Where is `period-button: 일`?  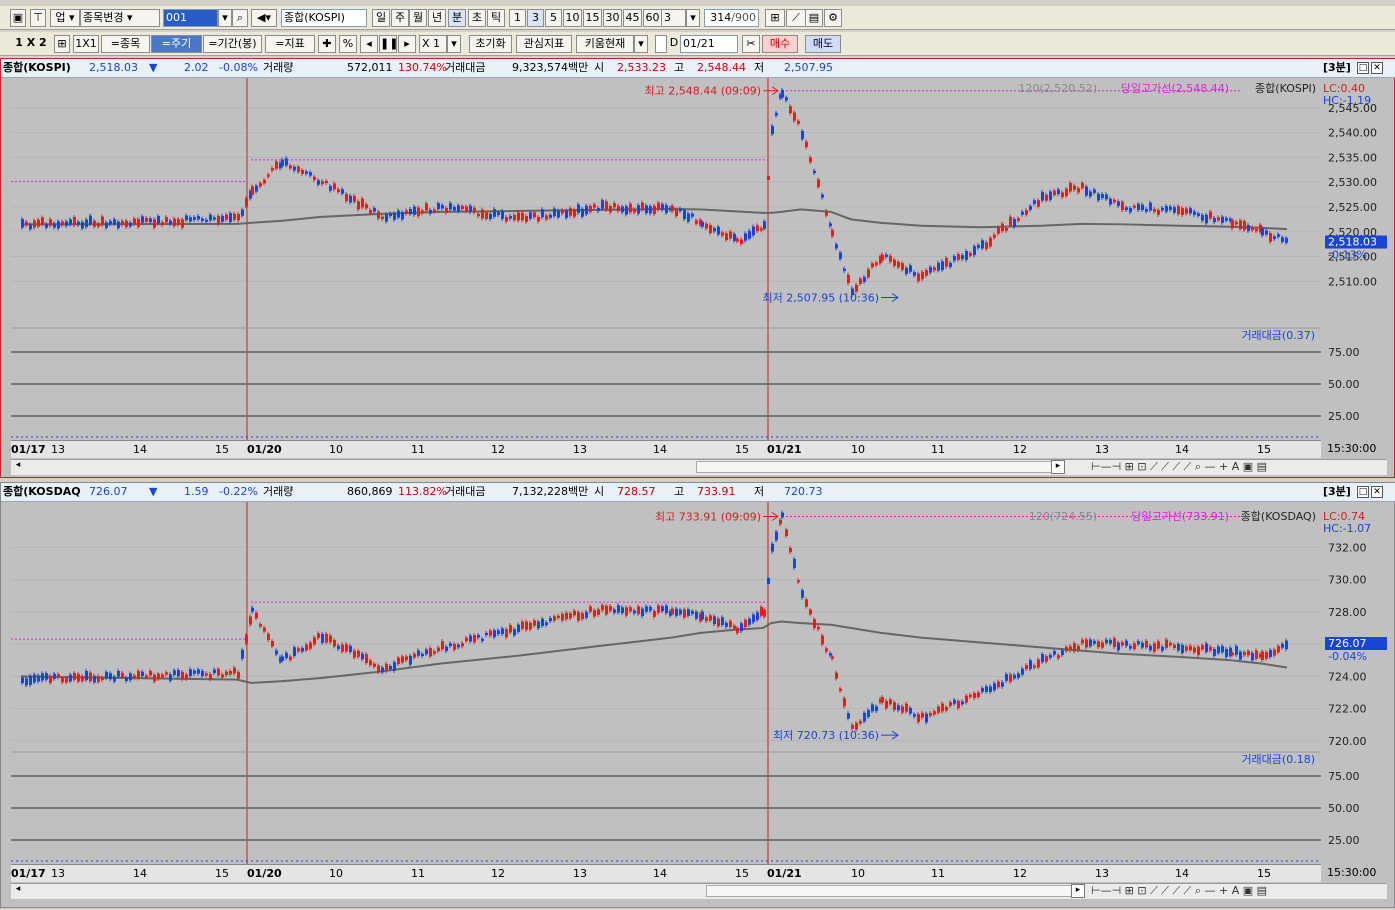
period-button: 일 is located at coordinates (381, 18).